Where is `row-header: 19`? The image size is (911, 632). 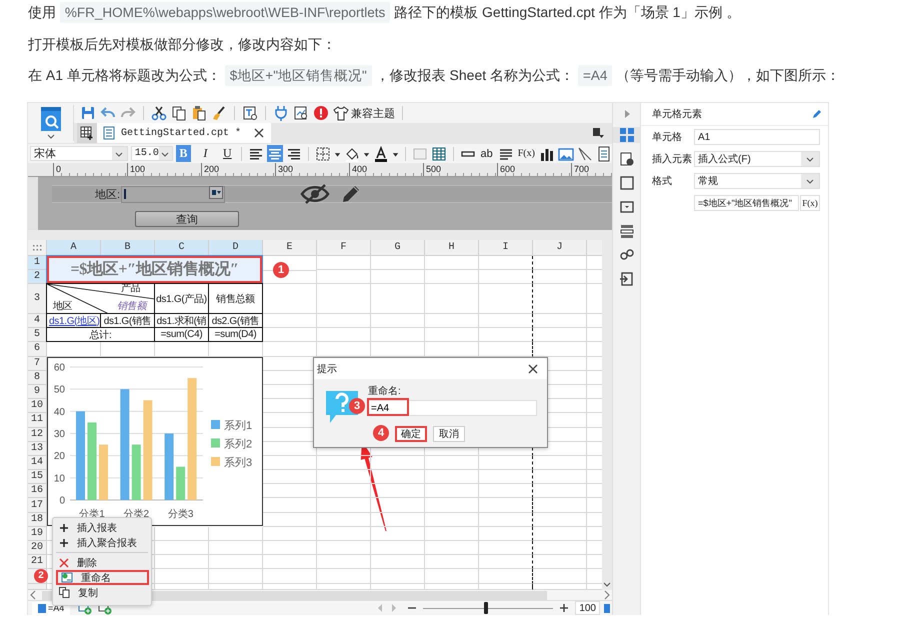 row-header: 19 is located at coordinates (37, 533).